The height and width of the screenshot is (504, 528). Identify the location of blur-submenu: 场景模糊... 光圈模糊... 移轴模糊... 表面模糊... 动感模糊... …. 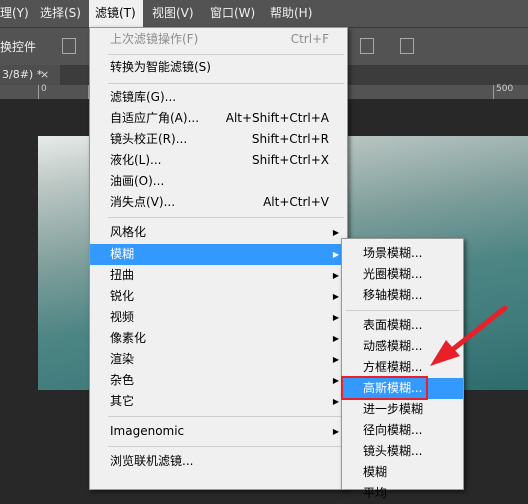
(402, 369).